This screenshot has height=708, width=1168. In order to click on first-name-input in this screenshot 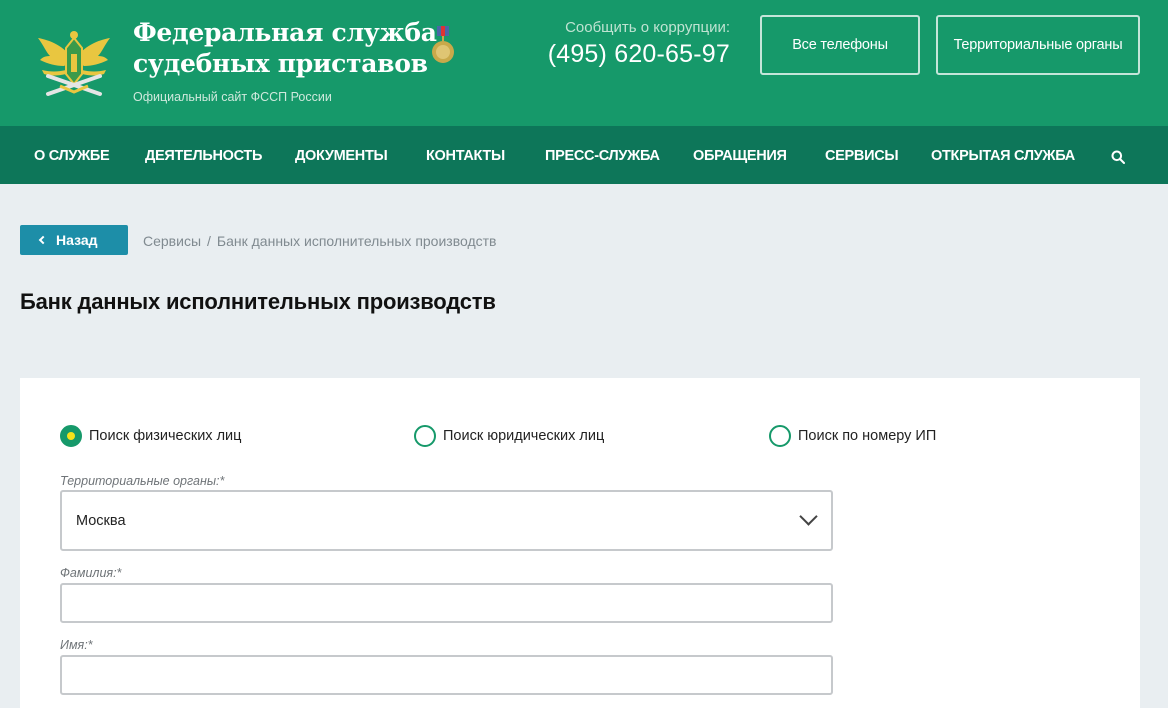, I will do `click(446, 675)`.